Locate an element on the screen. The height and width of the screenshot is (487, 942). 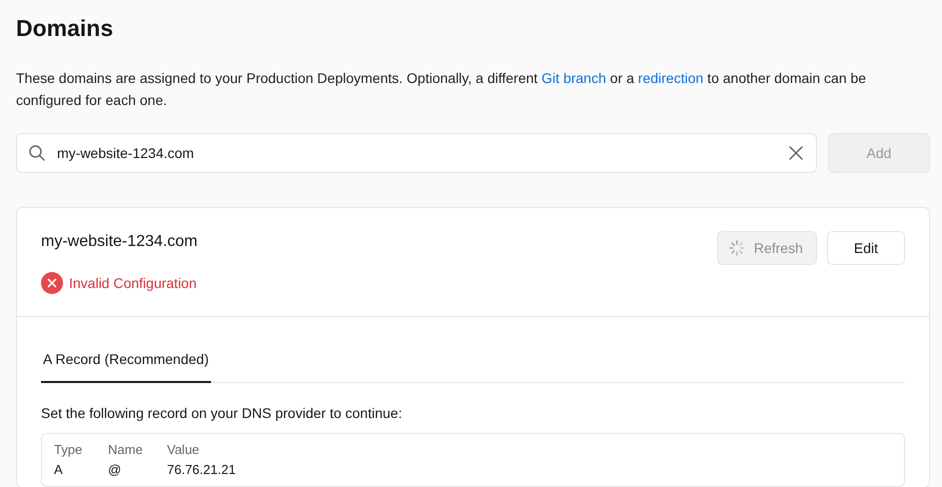
tab: A Record (Recommended) is located at coordinates (126, 362).